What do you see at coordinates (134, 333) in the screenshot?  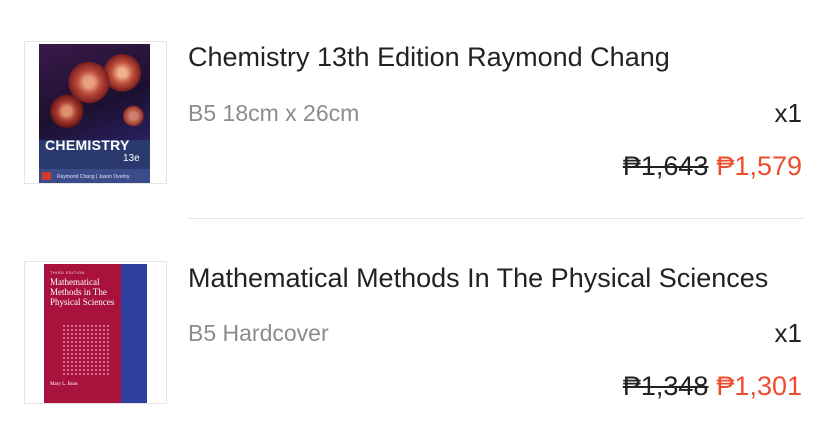 I see `cover-stripe` at bounding box center [134, 333].